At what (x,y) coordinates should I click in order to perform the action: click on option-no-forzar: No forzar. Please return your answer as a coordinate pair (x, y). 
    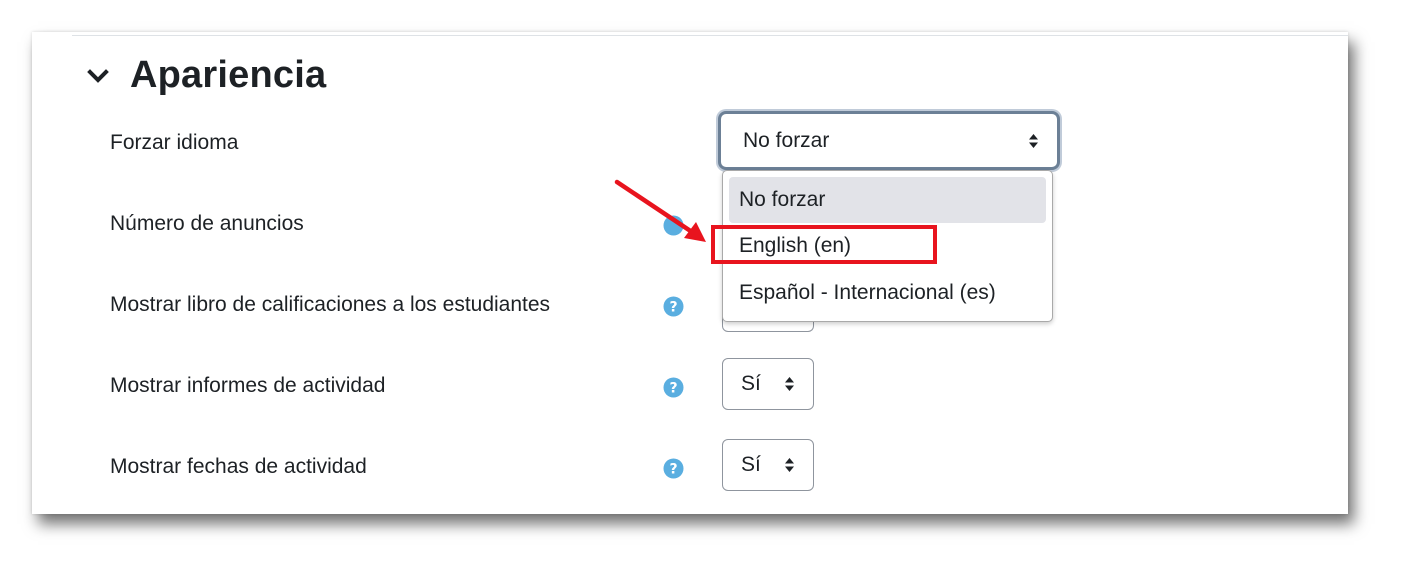
    Looking at the image, I should click on (887, 200).